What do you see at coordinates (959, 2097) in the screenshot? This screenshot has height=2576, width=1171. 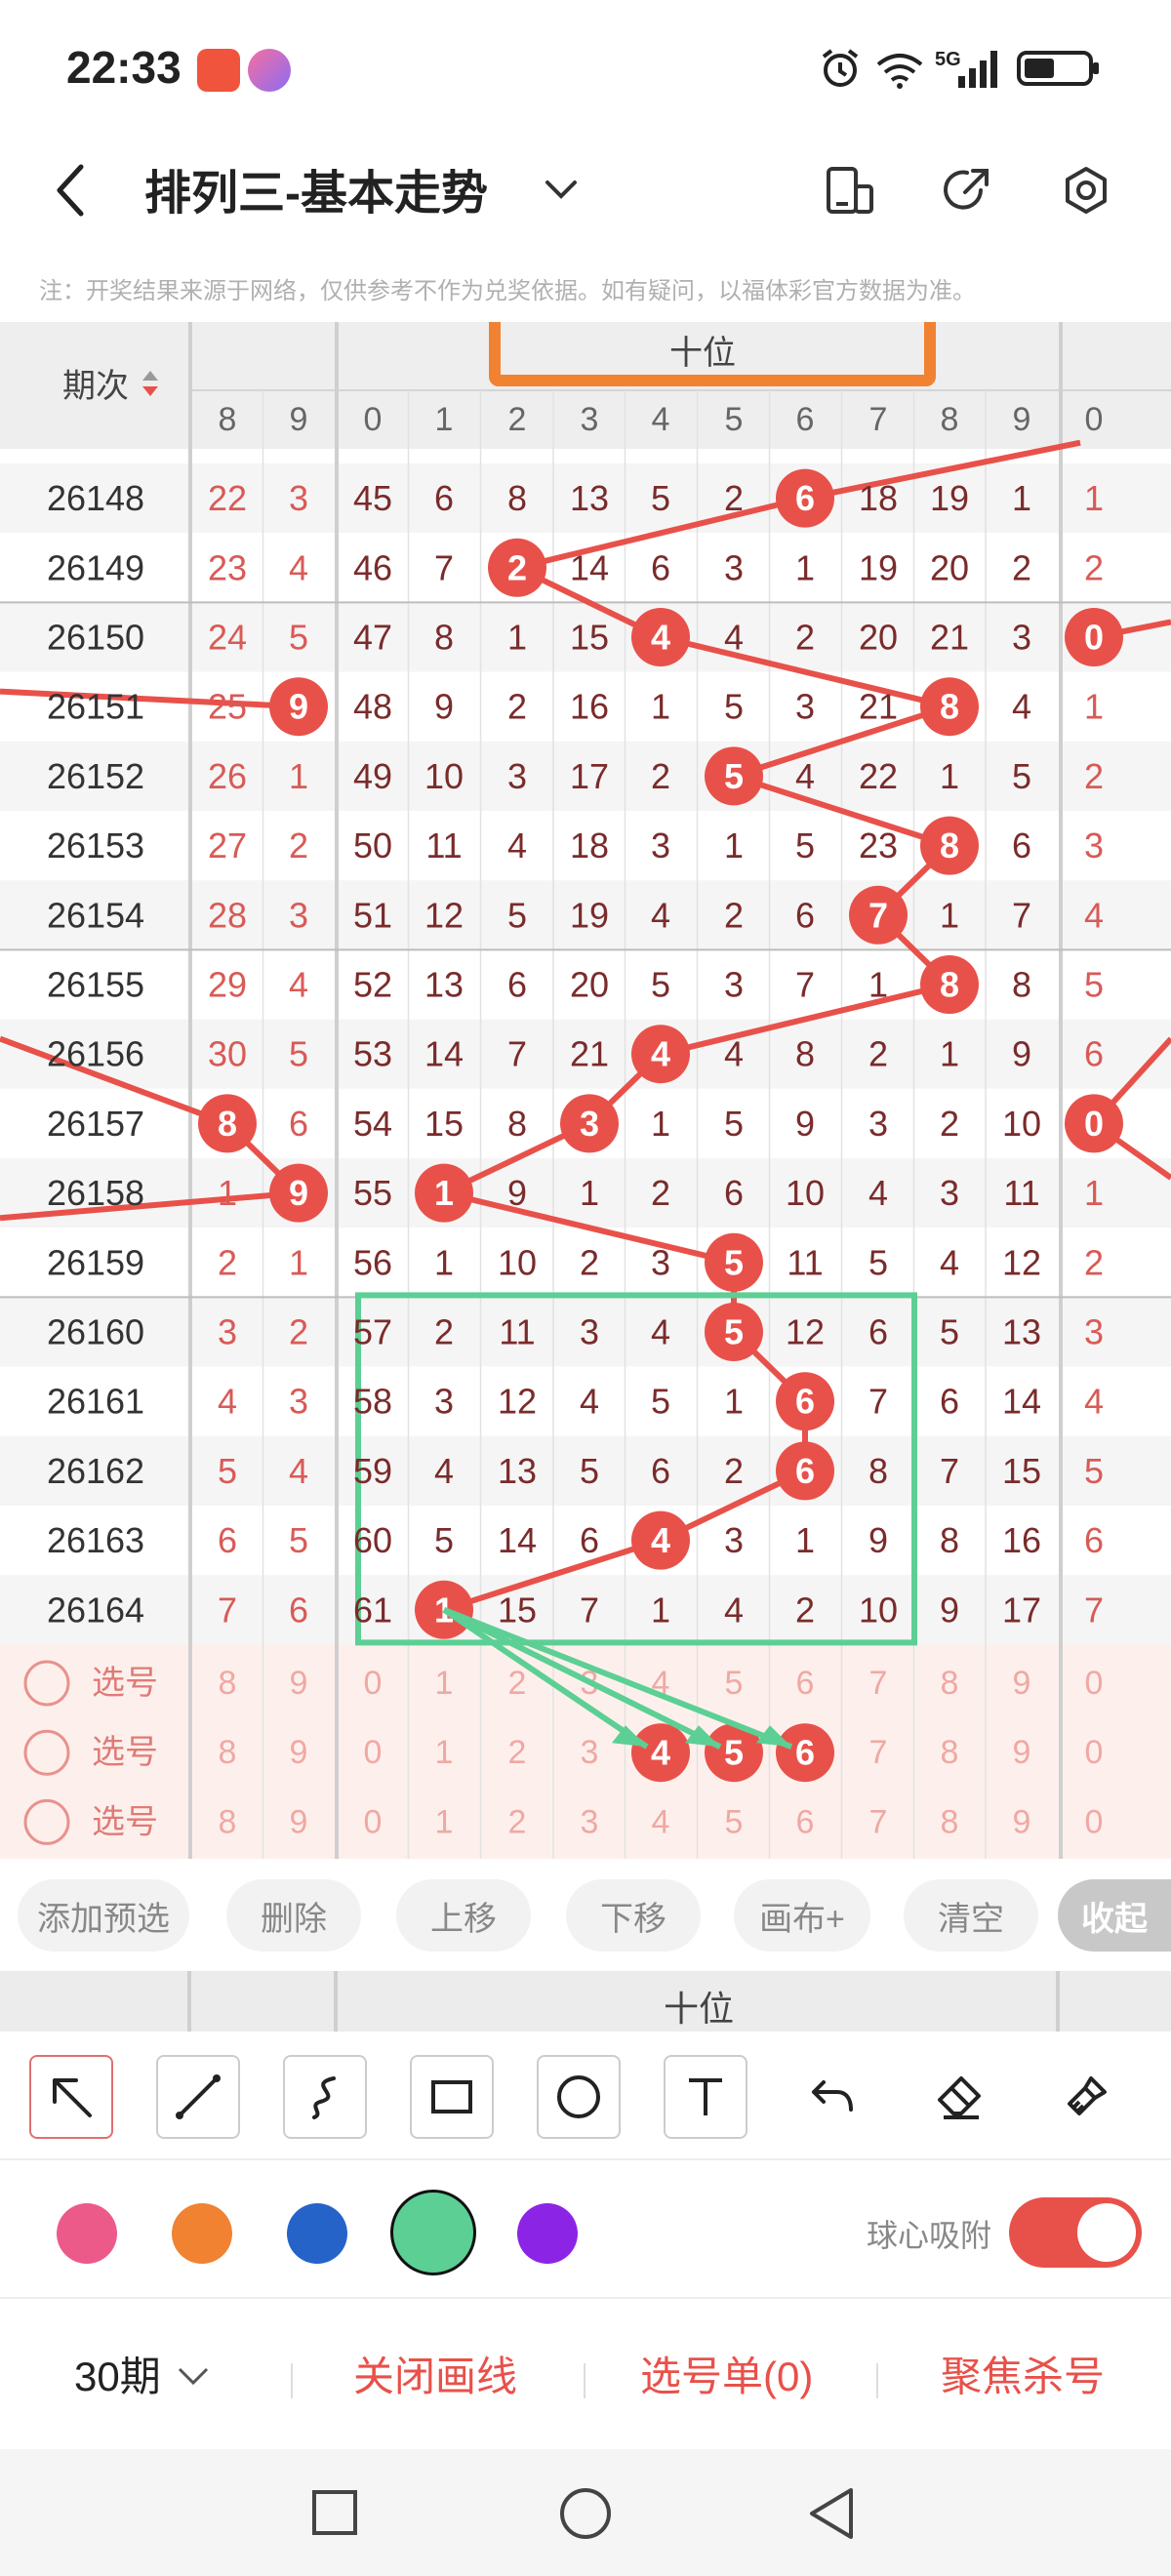 I see `eraser-tool` at bounding box center [959, 2097].